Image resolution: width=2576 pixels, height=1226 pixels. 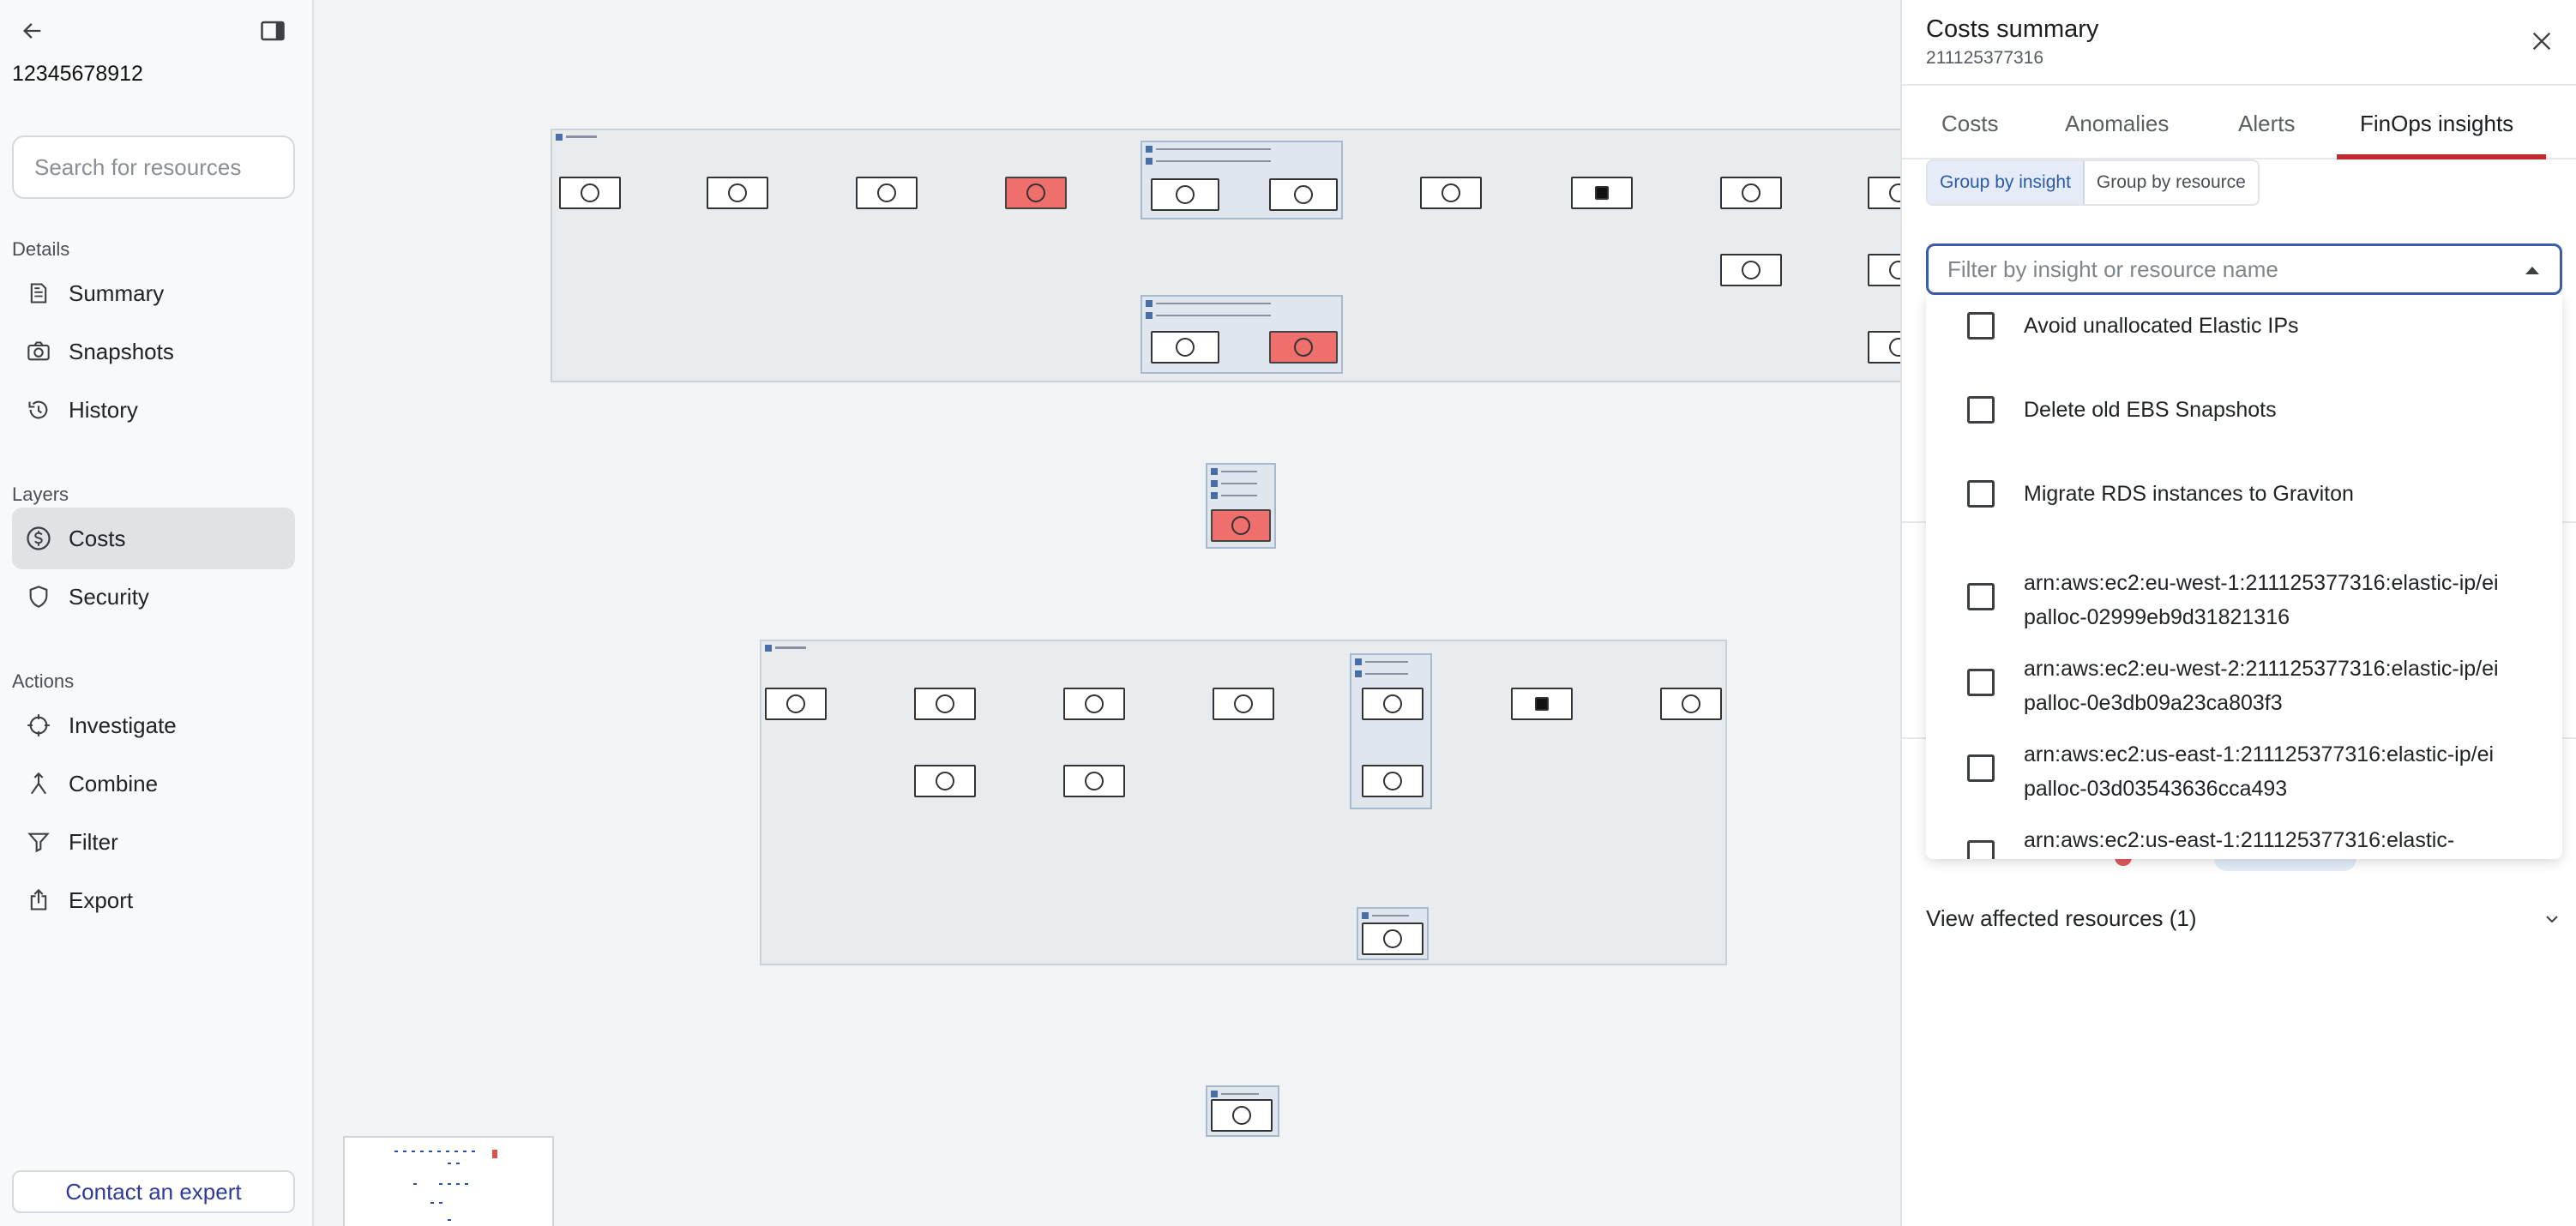 What do you see at coordinates (153, 842) in the screenshot?
I see `sidebar-item-filter: Filter` at bounding box center [153, 842].